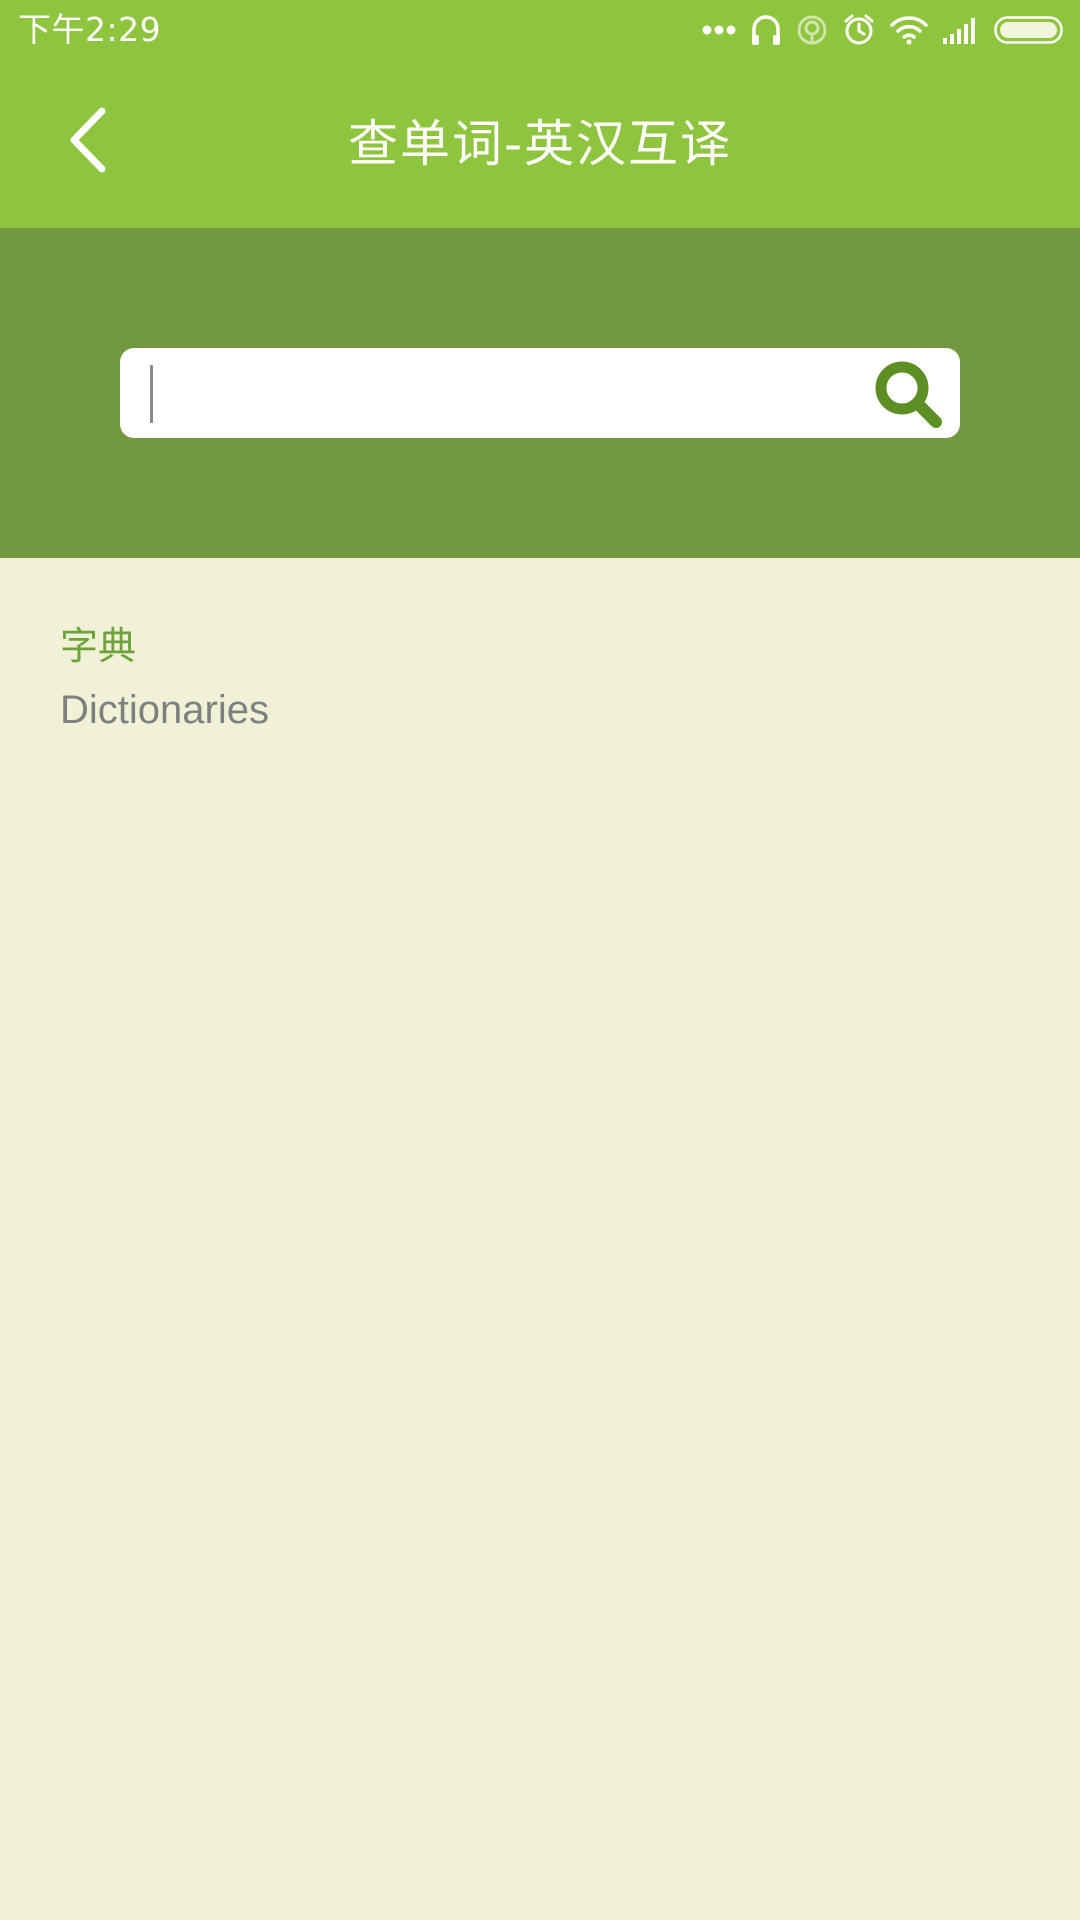 This screenshot has width=1080, height=1920. I want to click on search-box, so click(540, 393).